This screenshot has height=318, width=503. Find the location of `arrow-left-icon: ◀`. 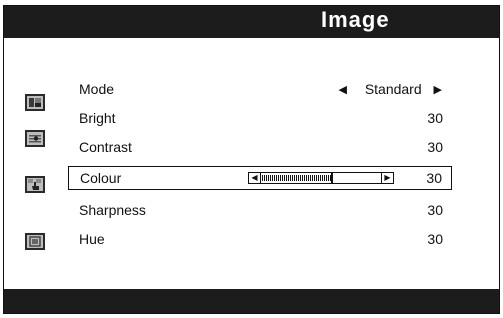

arrow-left-icon: ◀ is located at coordinates (342, 89).